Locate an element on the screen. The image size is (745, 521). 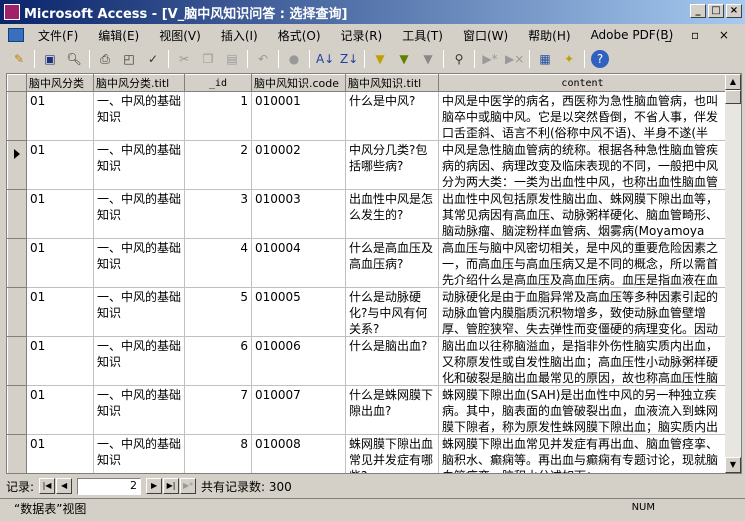
maximize-button: □ is located at coordinates (716, 11).